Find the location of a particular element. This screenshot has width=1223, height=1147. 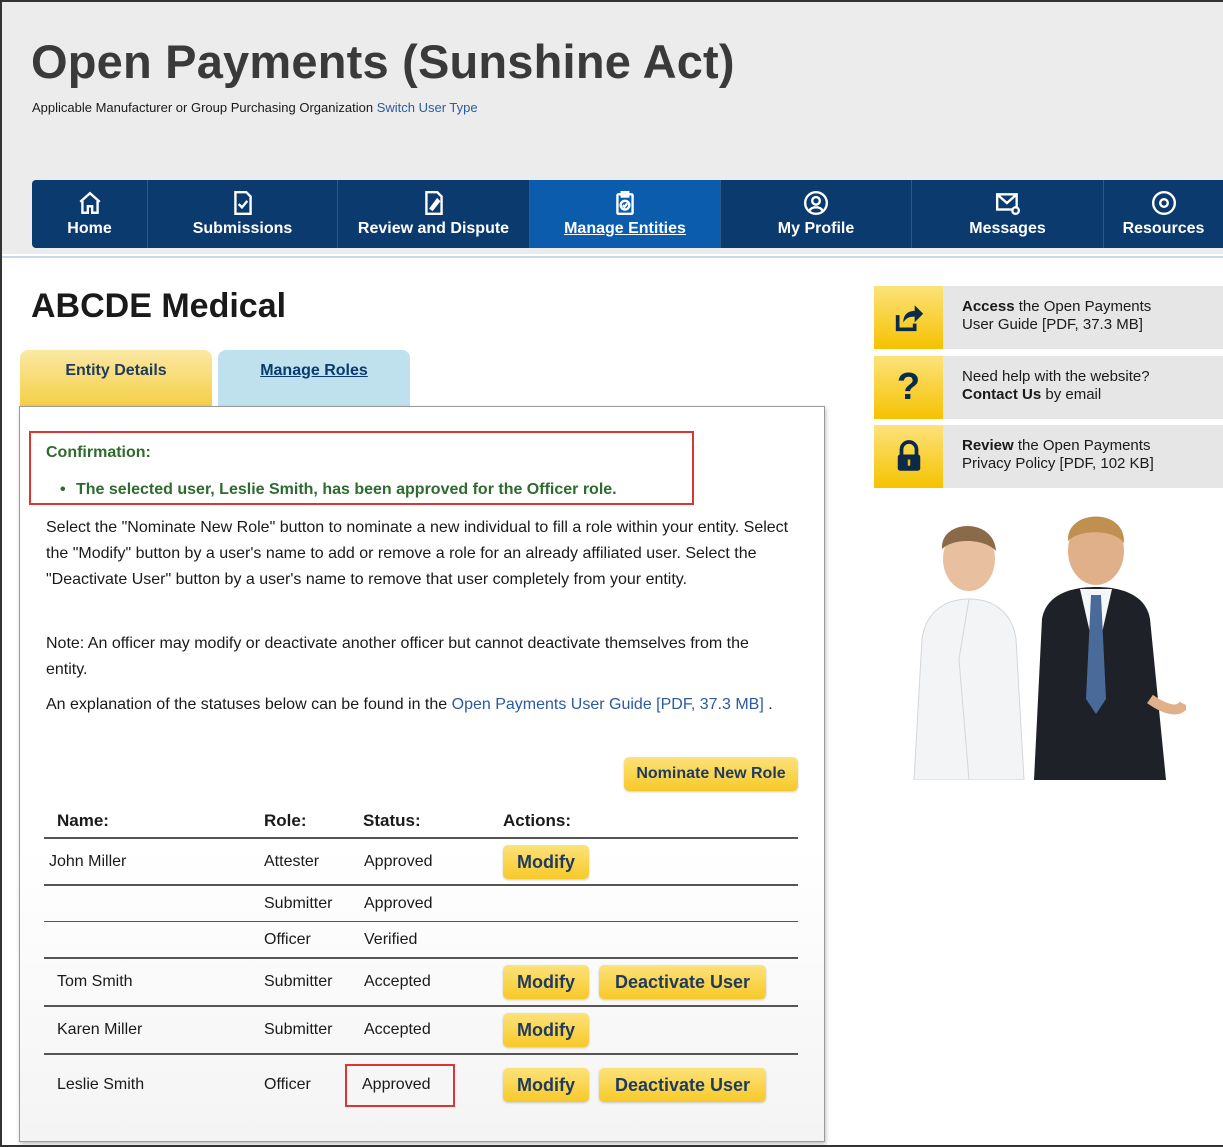

nav-review-dispute-label: Review and Dispute is located at coordinates (433, 228).